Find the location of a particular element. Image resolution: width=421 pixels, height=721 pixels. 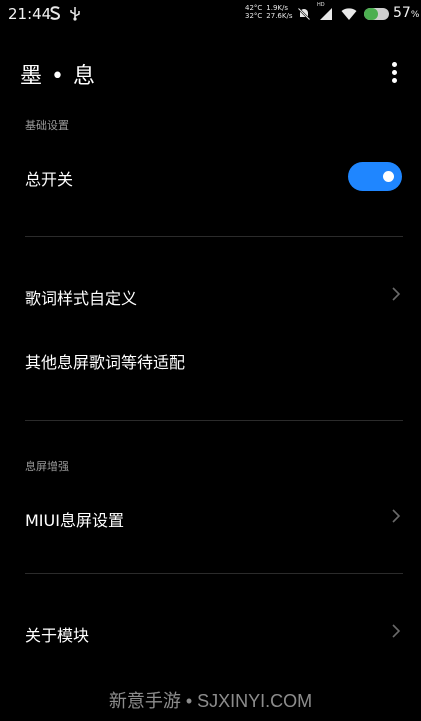

battery-percent: 57 is located at coordinates (402, 13).